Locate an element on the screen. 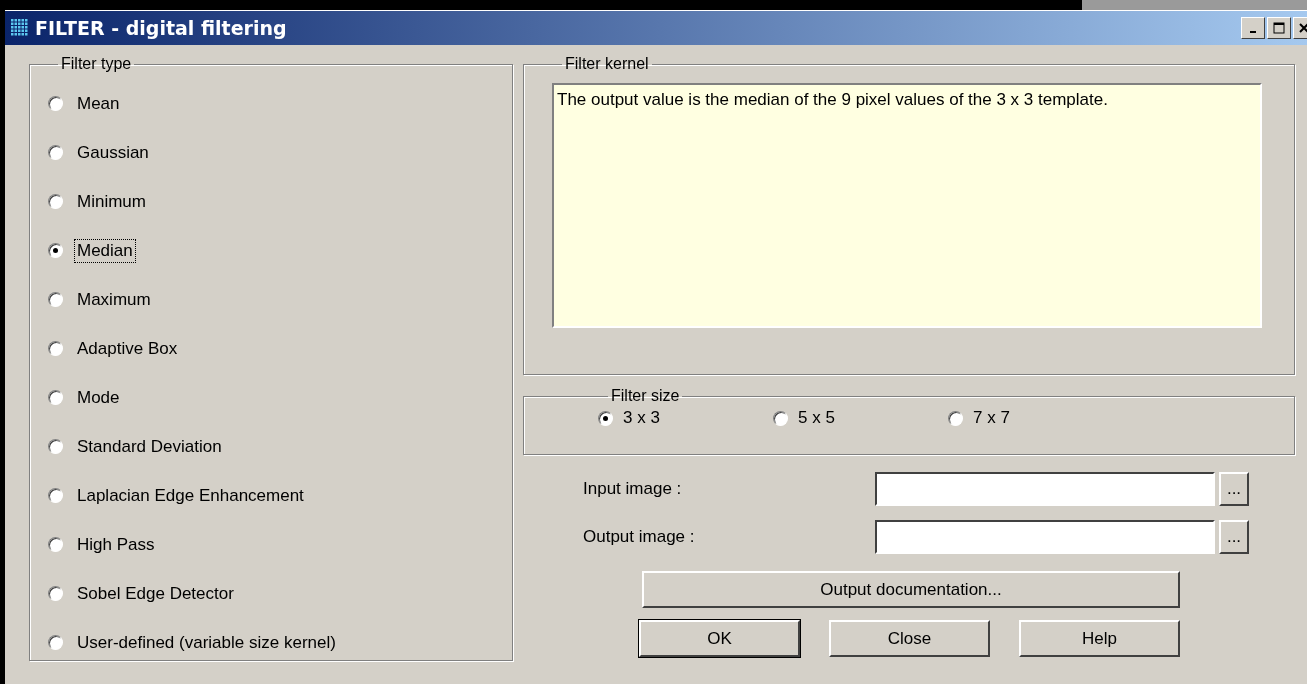 The height and width of the screenshot is (684, 1307). option-label: Adaptive Box is located at coordinates (127, 348).